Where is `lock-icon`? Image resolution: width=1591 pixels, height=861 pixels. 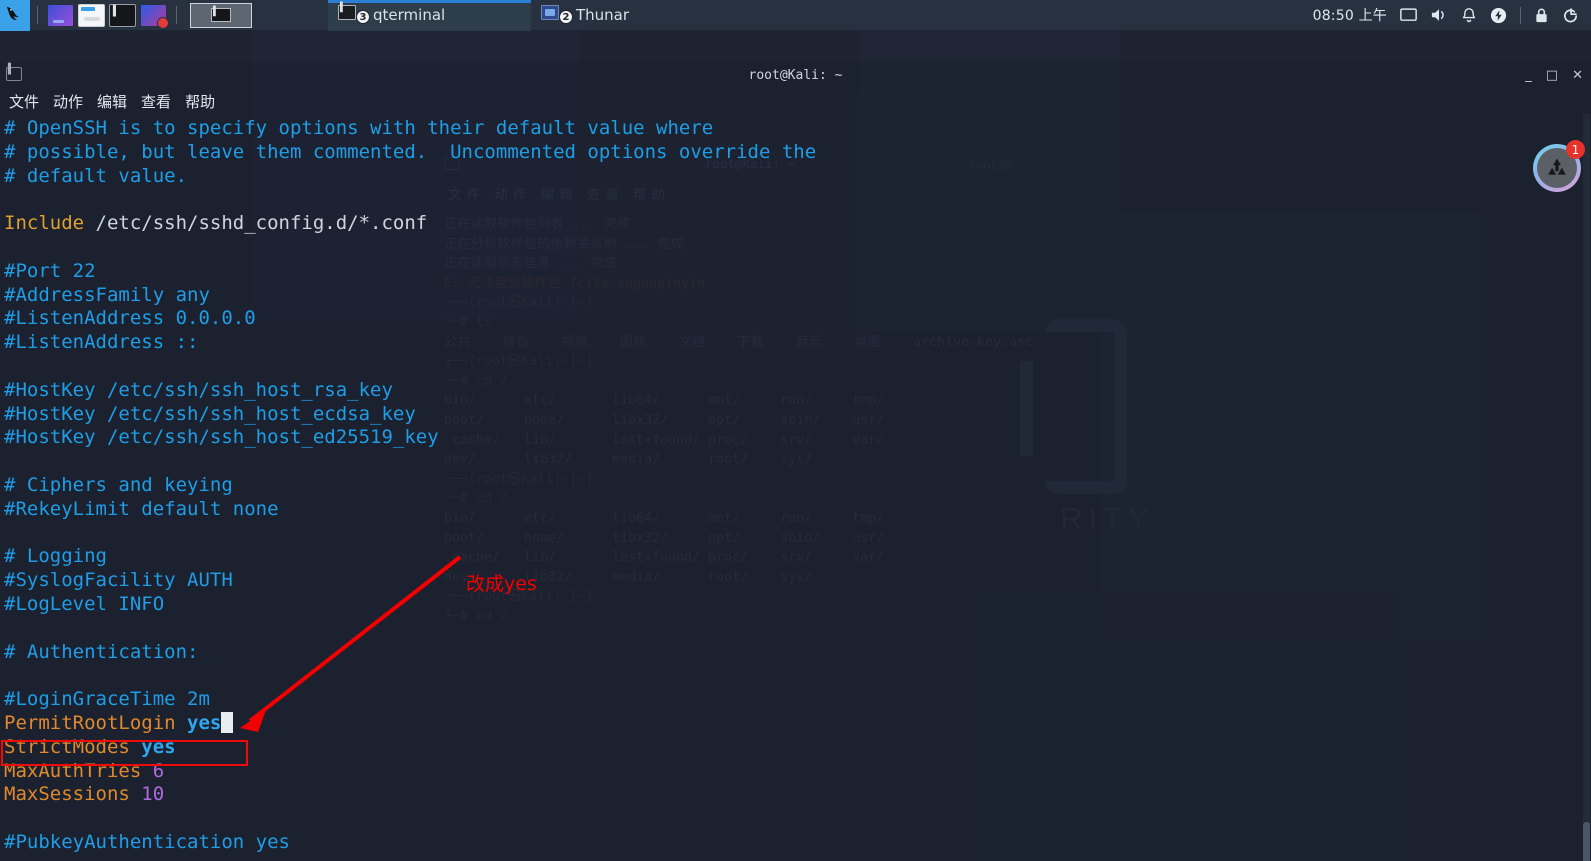 lock-icon is located at coordinates (1541, 15).